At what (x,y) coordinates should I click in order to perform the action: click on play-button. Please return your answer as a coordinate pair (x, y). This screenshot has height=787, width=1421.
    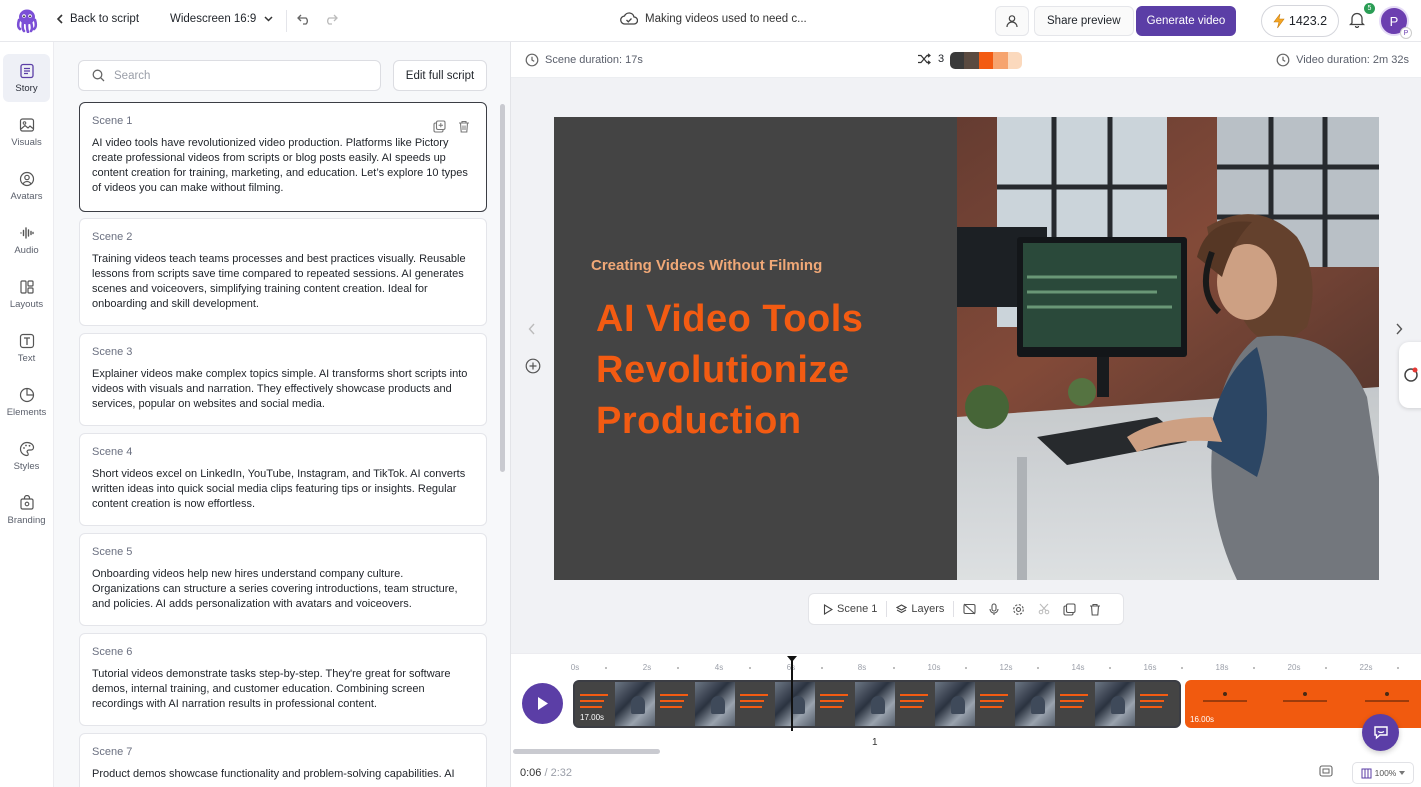
    Looking at the image, I should click on (542, 703).